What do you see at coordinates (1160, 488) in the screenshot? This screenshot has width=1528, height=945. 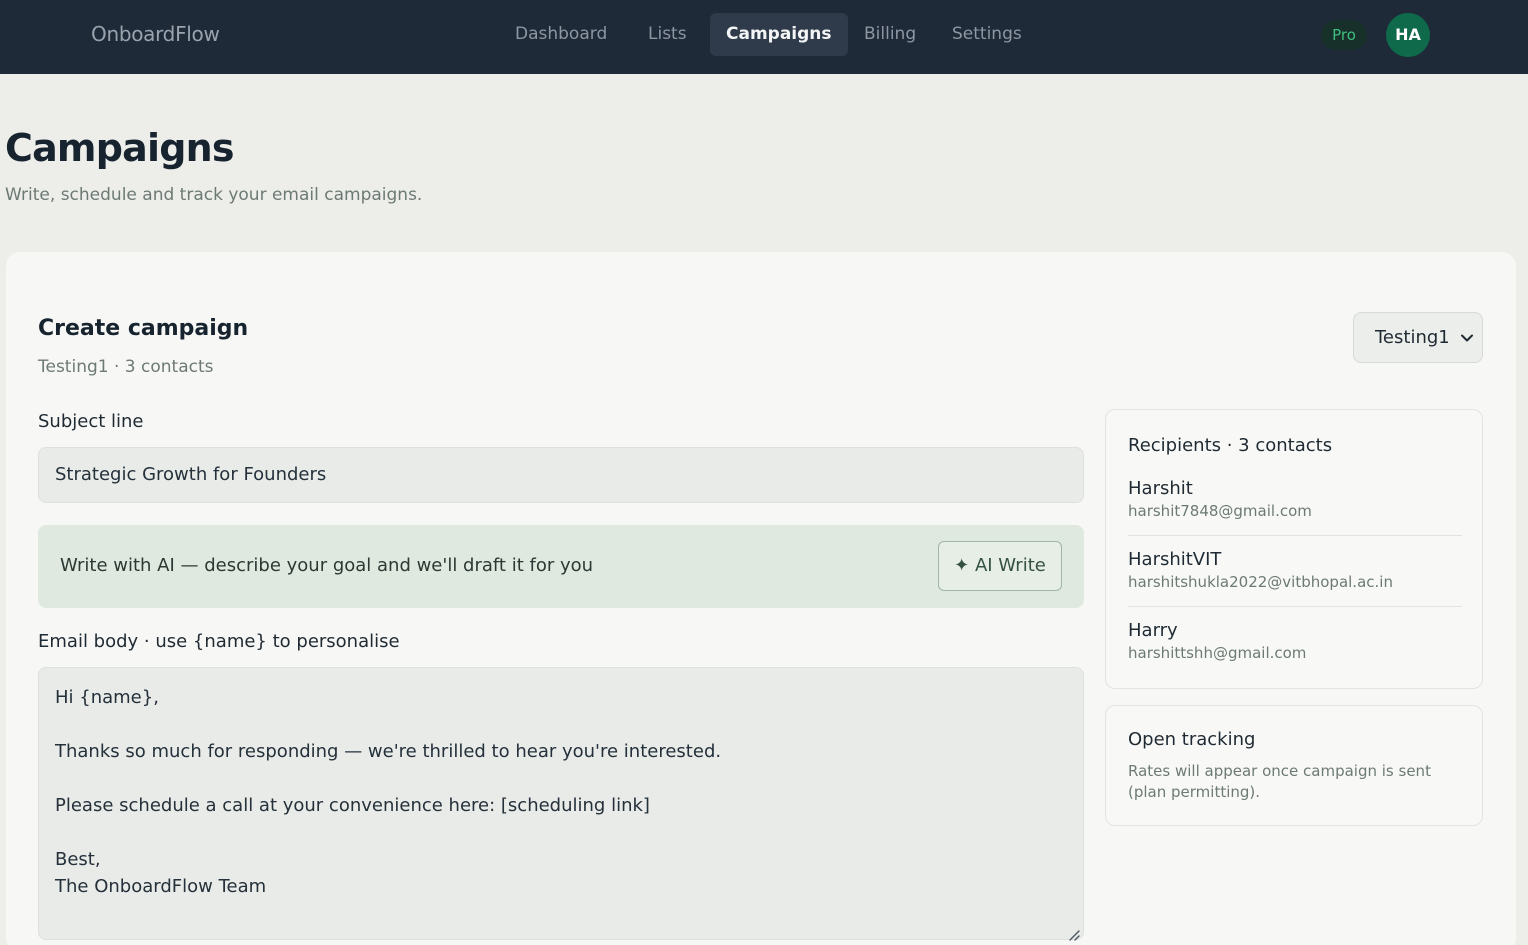 I see `recipient-name: Harshit` at bounding box center [1160, 488].